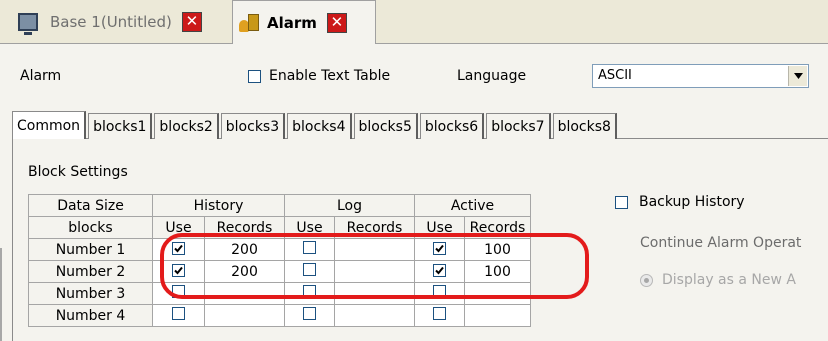 The image size is (828, 341). What do you see at coordinates (615, 75) in the screenshot?
I see `language-value: ASCII` at bounding box center [615, 75].